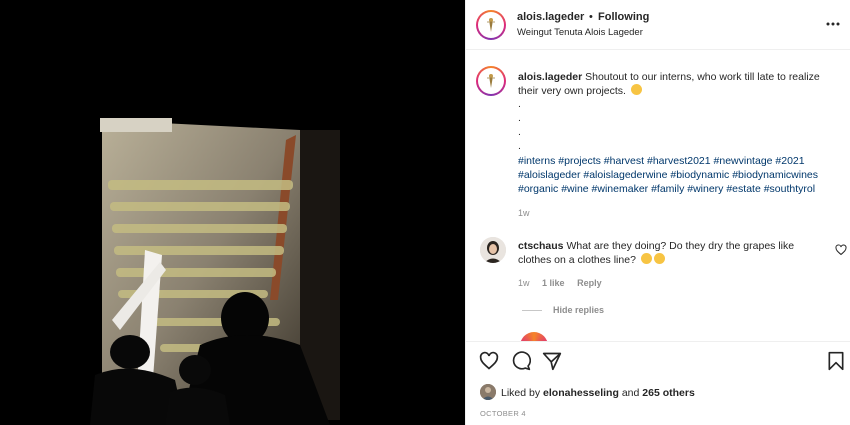 The height and width of the screenshot is (425, 850). I want to click on more-options-icon, so click(833, 24).